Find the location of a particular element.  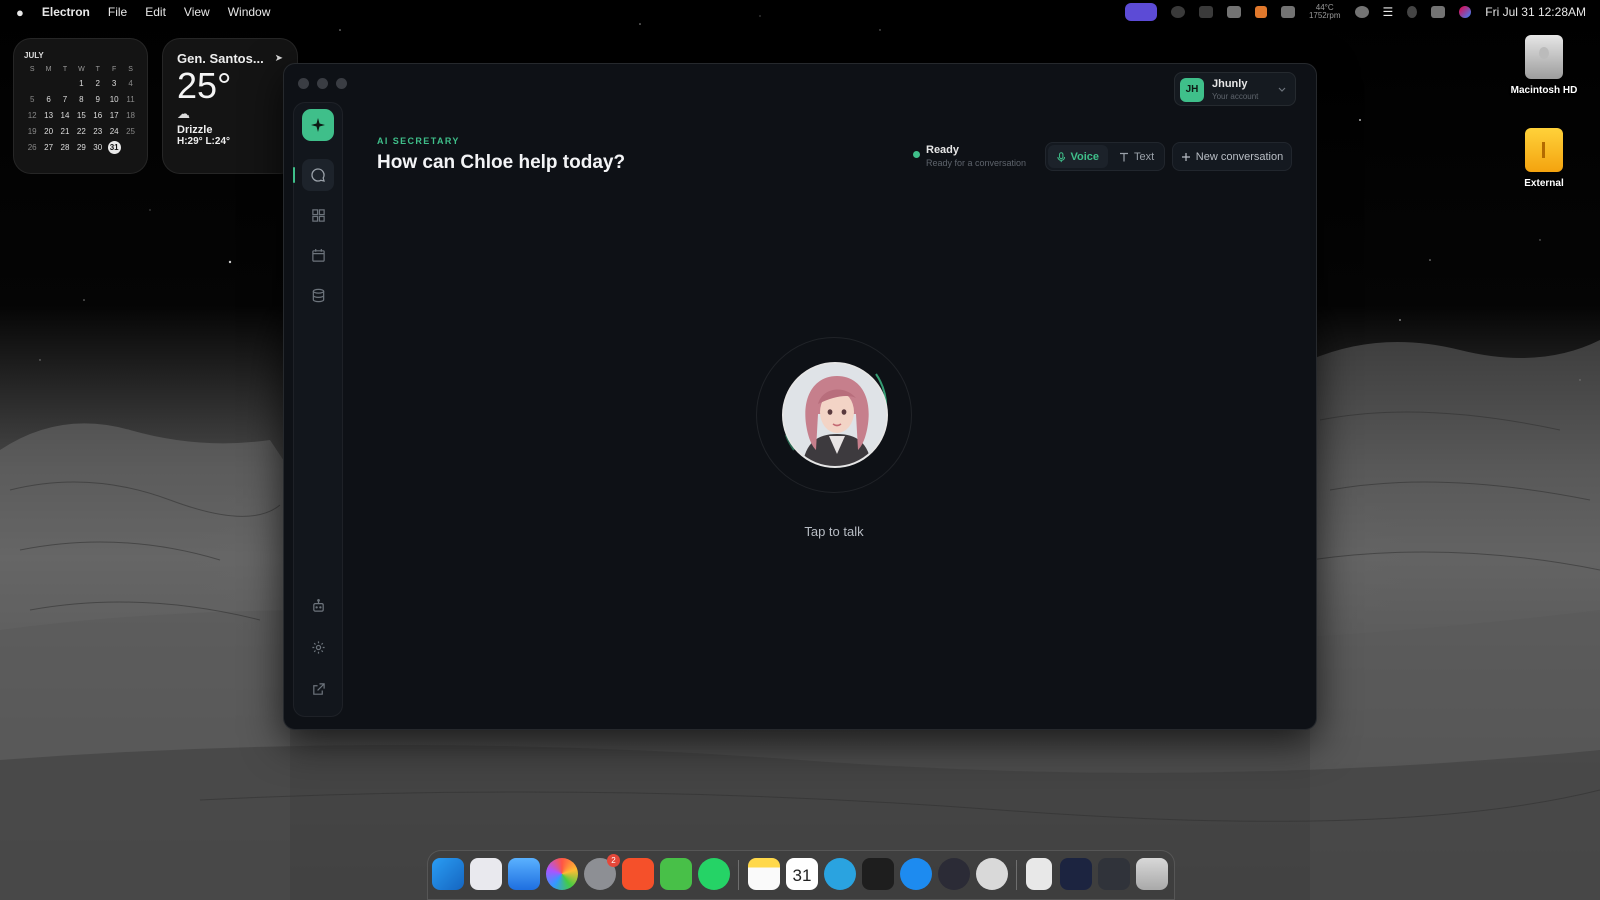

text-mode-button: Text is located at coordinates (1137, 156).